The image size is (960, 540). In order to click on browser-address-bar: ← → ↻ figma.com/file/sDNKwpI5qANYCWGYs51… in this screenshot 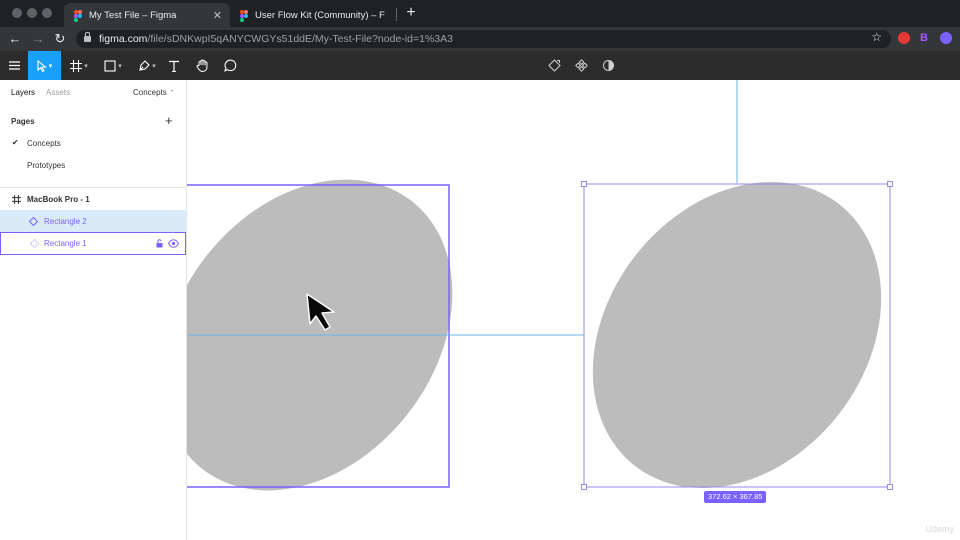, I will do `click(480, 39)`.